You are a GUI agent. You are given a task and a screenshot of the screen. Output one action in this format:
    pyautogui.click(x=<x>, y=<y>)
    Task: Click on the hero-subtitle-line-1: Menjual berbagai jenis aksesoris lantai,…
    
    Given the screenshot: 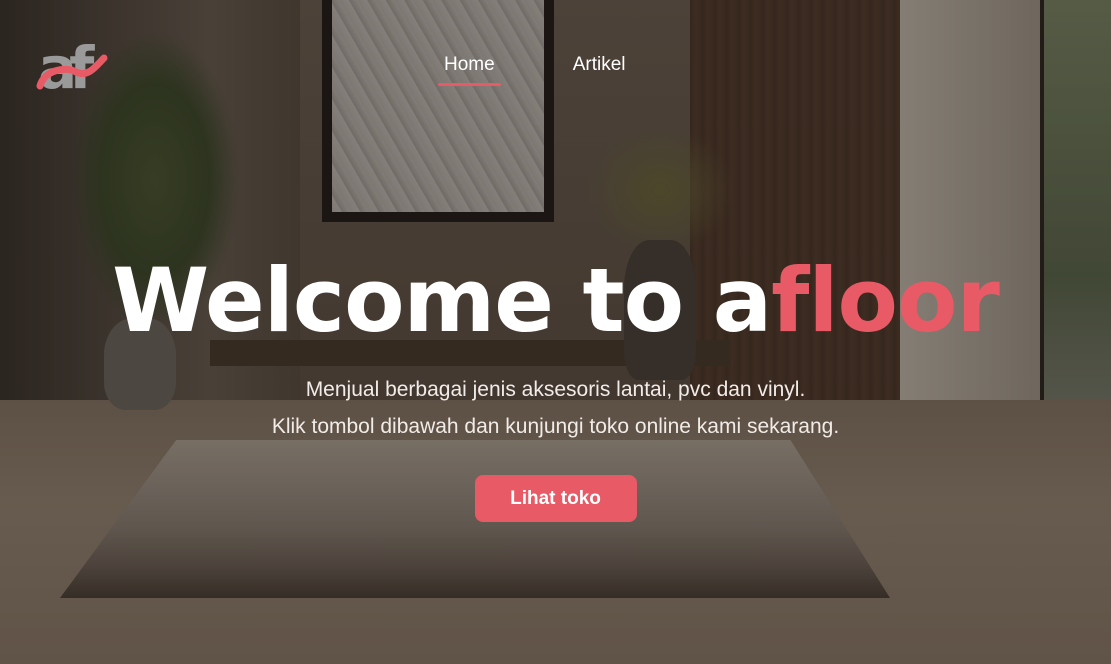 What is the action you would take?
    pyautogui.click(x=555, y=390)
    